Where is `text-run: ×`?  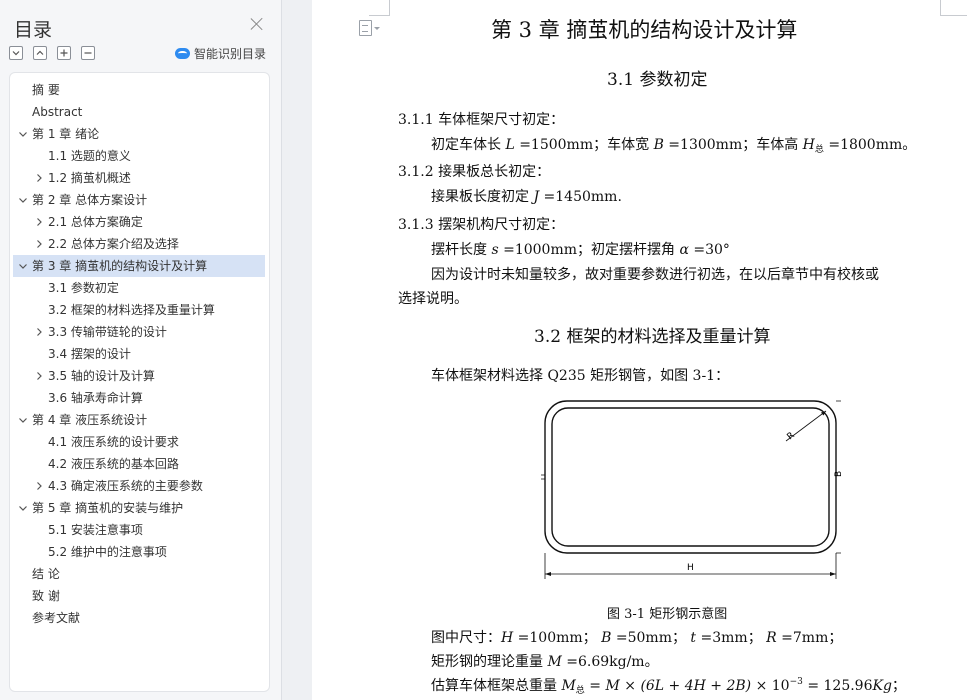
text-run: × is located at coordinates (630, 686).